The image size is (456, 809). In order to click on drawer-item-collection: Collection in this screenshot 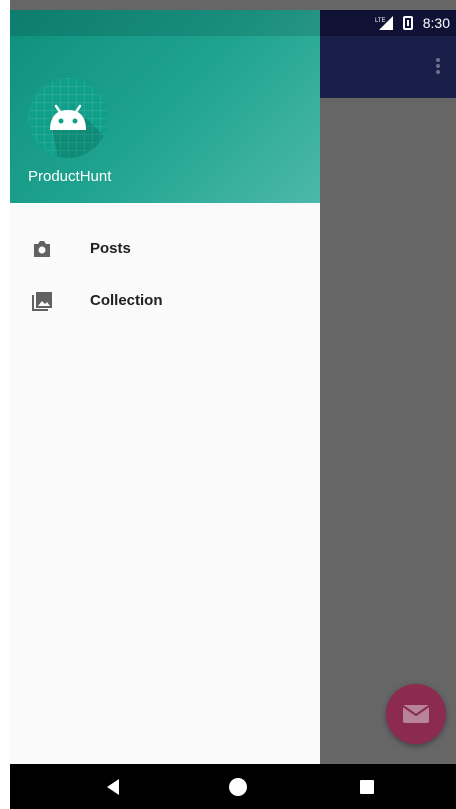, I will do `click(165, 301)`.